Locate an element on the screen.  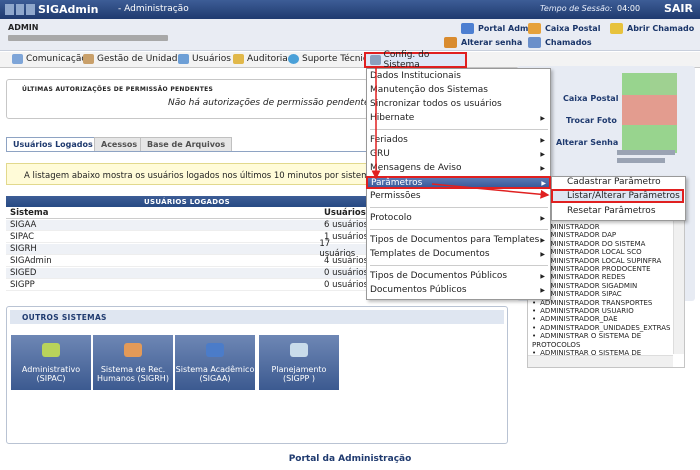
arrow-to-listar is located at coordinates (490, 191).